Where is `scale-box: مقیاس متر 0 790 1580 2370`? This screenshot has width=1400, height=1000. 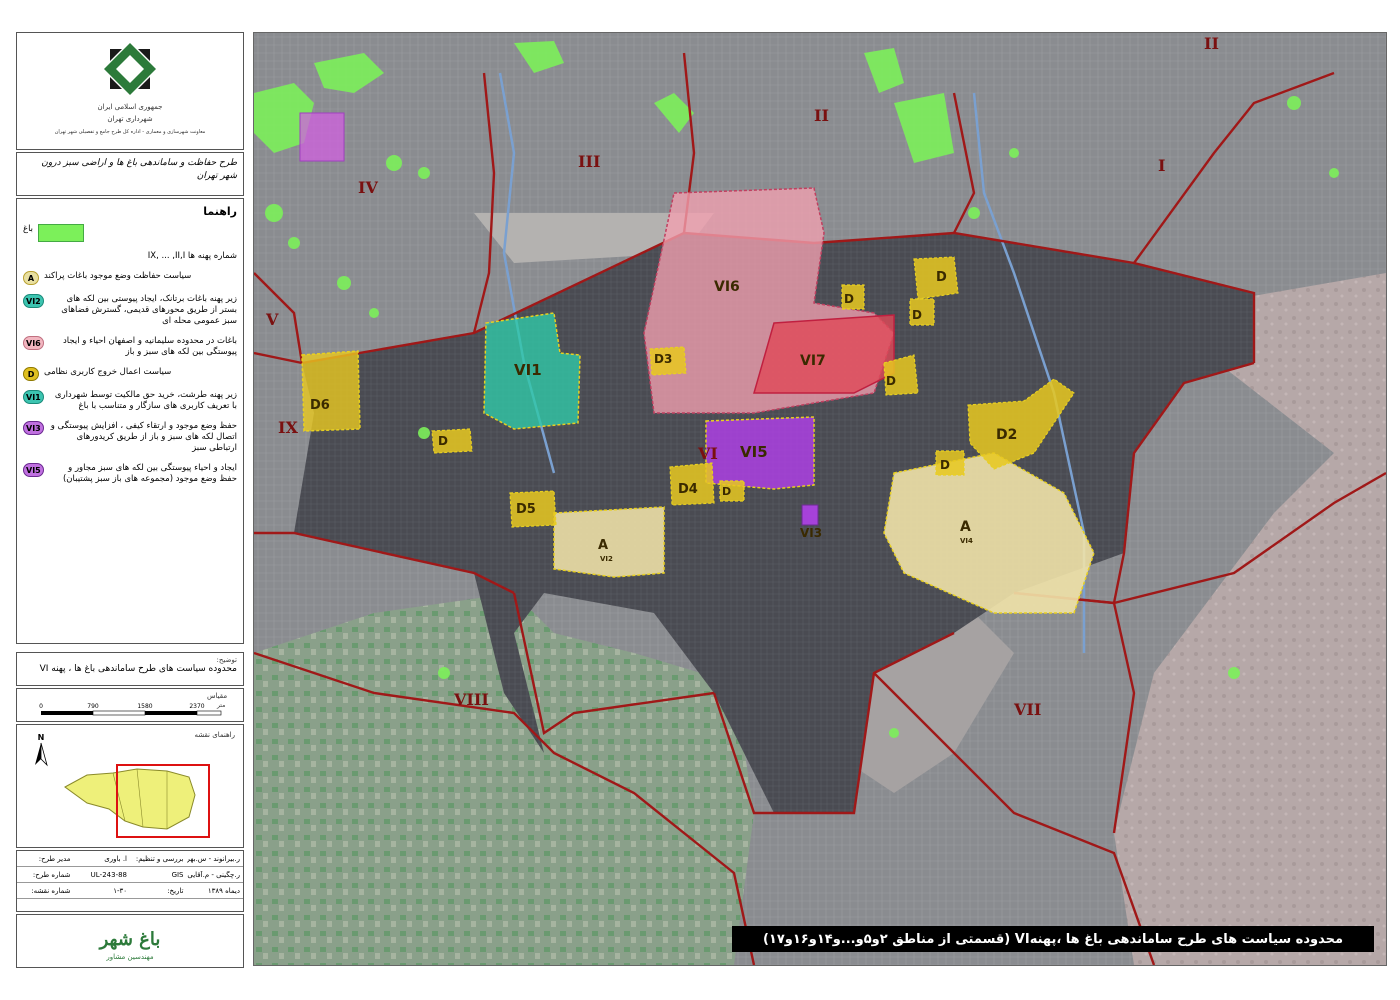
scale-box: مقیاس متر 0 790 1580 2370 is located at coordinates (130, 705).